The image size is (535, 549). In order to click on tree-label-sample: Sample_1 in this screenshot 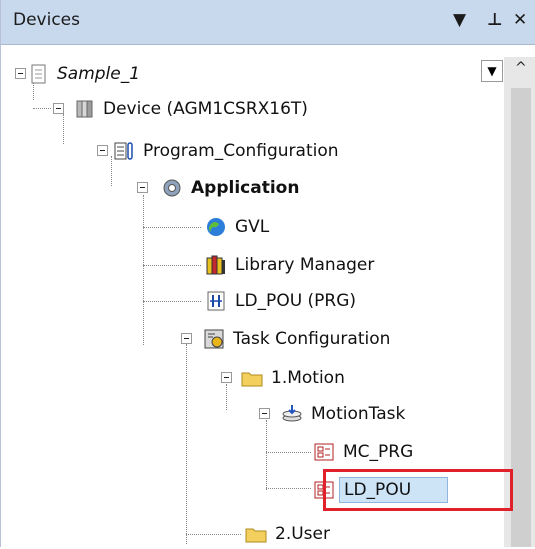, I will do `click(99, 74)`.